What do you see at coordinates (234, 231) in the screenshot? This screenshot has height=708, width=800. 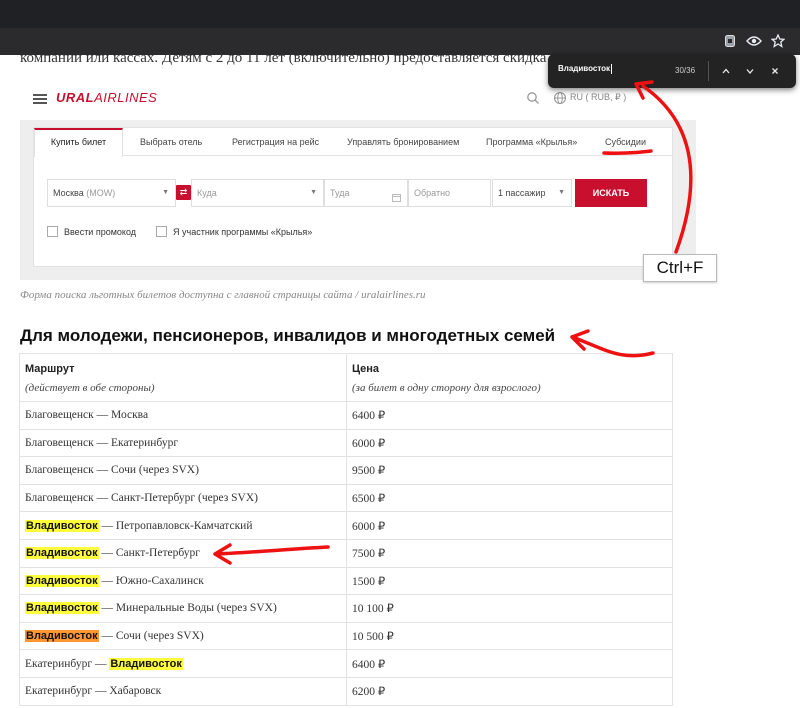 I see `wings-member-checkbox: Я участник программы «Крылья»` at bounding box center [234, 231].